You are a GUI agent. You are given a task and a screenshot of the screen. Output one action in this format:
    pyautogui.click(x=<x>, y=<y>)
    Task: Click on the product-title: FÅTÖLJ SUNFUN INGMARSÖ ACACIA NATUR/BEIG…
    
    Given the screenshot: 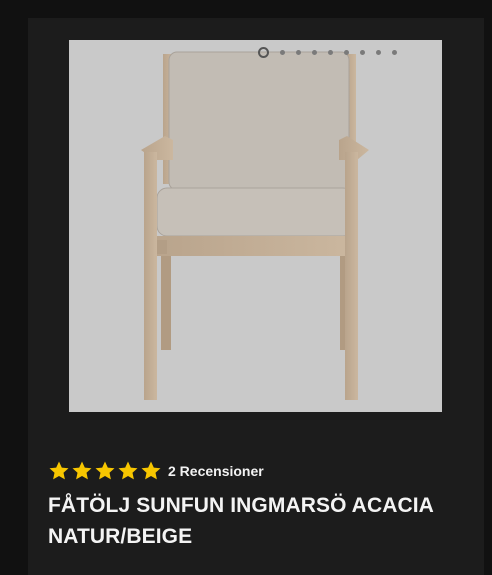 What is the action you would take?
    pyautogui.click(x=248, y=521)
    